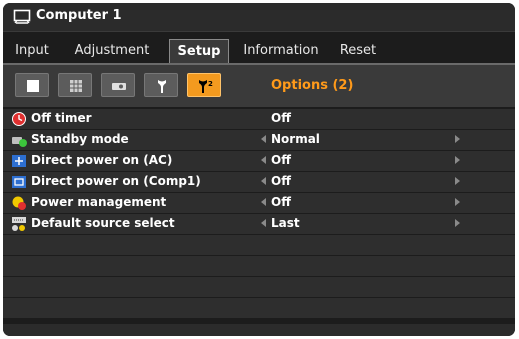 The image size is (519, 339). Describe the element at coordinates (112, 51) in the screenshot. I see `tab-adjustment: Adjustment` at that location.